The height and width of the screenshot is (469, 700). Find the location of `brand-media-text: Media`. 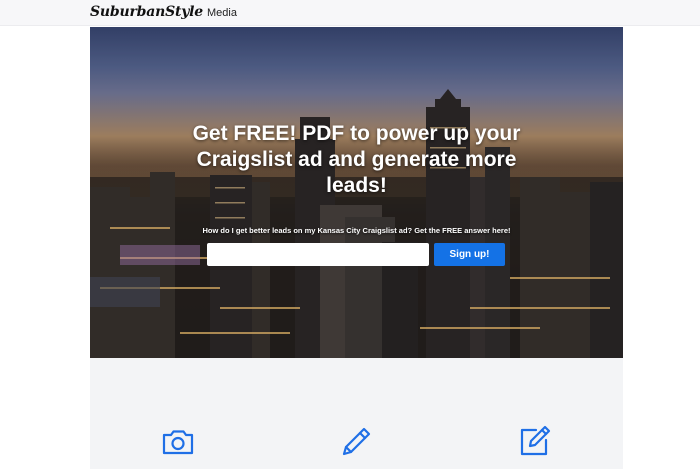

brand-media-text: Media is located at coordinates (222, 13).